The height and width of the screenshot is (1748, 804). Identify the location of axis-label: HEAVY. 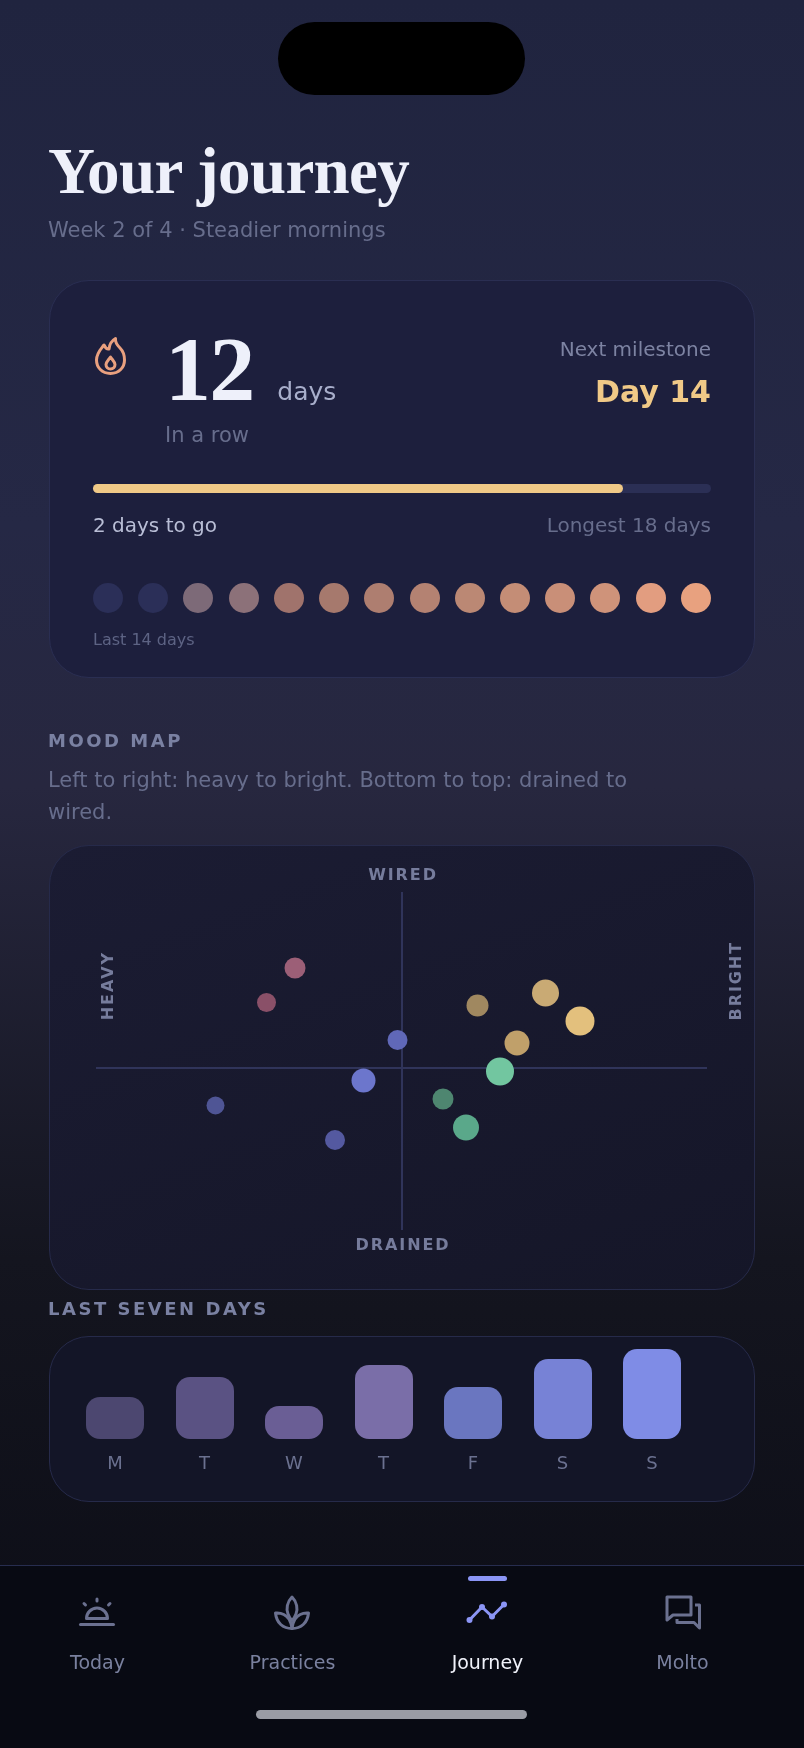
(108, 986).